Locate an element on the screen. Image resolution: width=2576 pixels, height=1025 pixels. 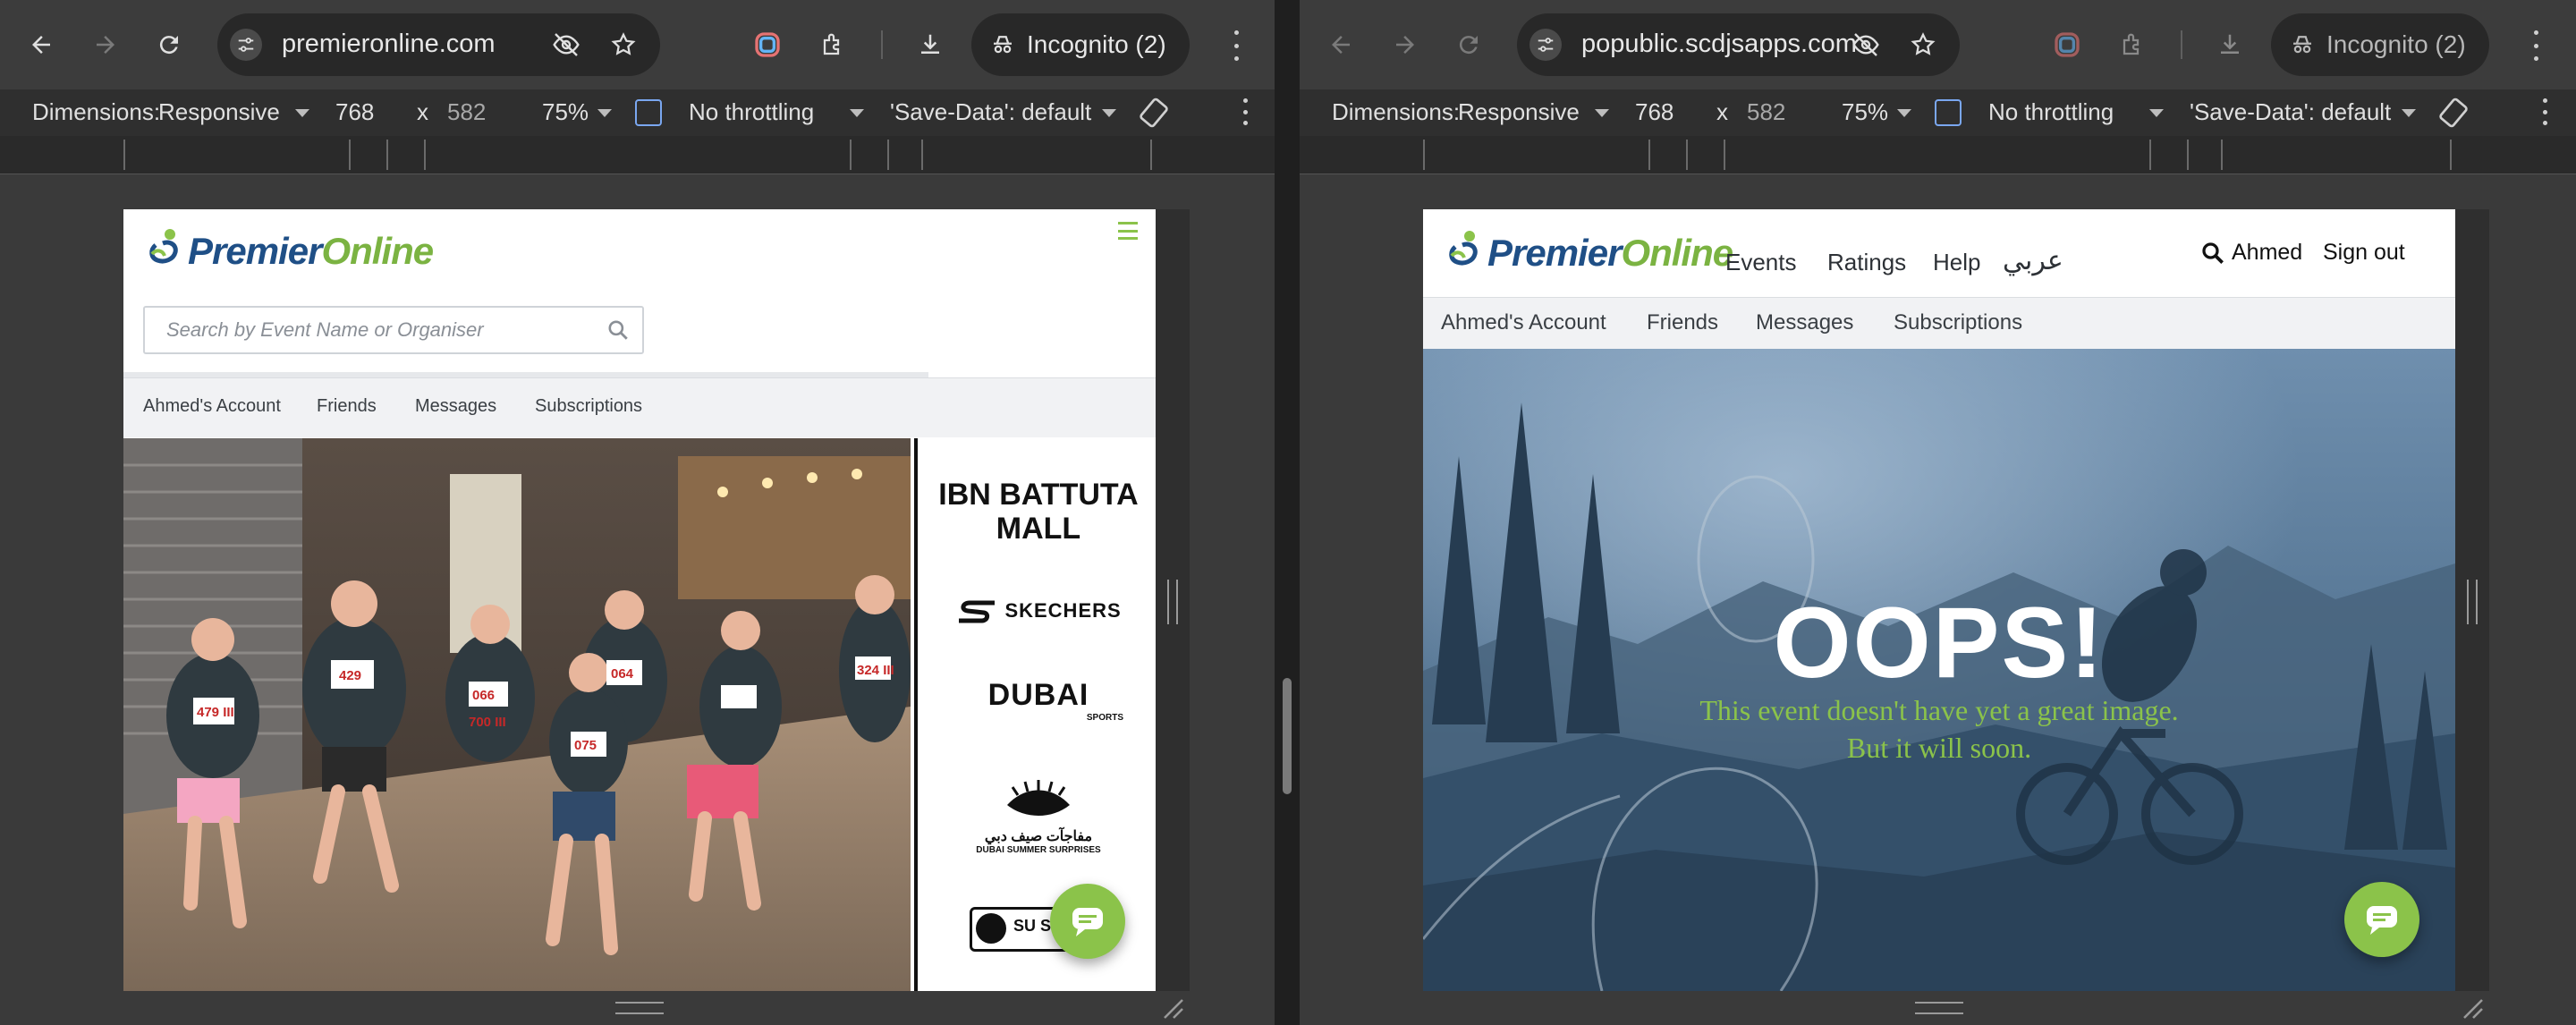
user-name-link: Ahmed is located at coordinates (2267, 253).